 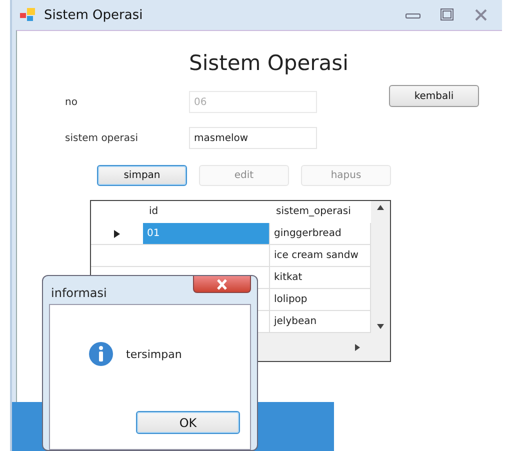 I want to click on app-icon, so click(x=28, y=15).